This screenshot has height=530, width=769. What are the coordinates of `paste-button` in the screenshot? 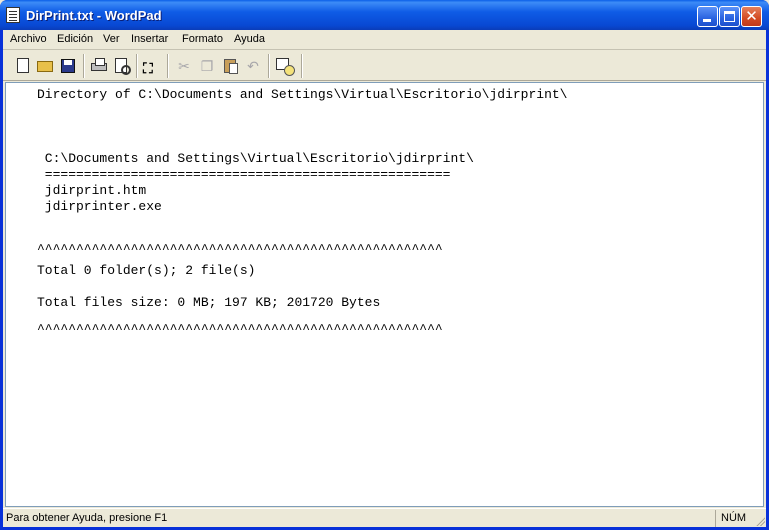 It's located at (230, 66).